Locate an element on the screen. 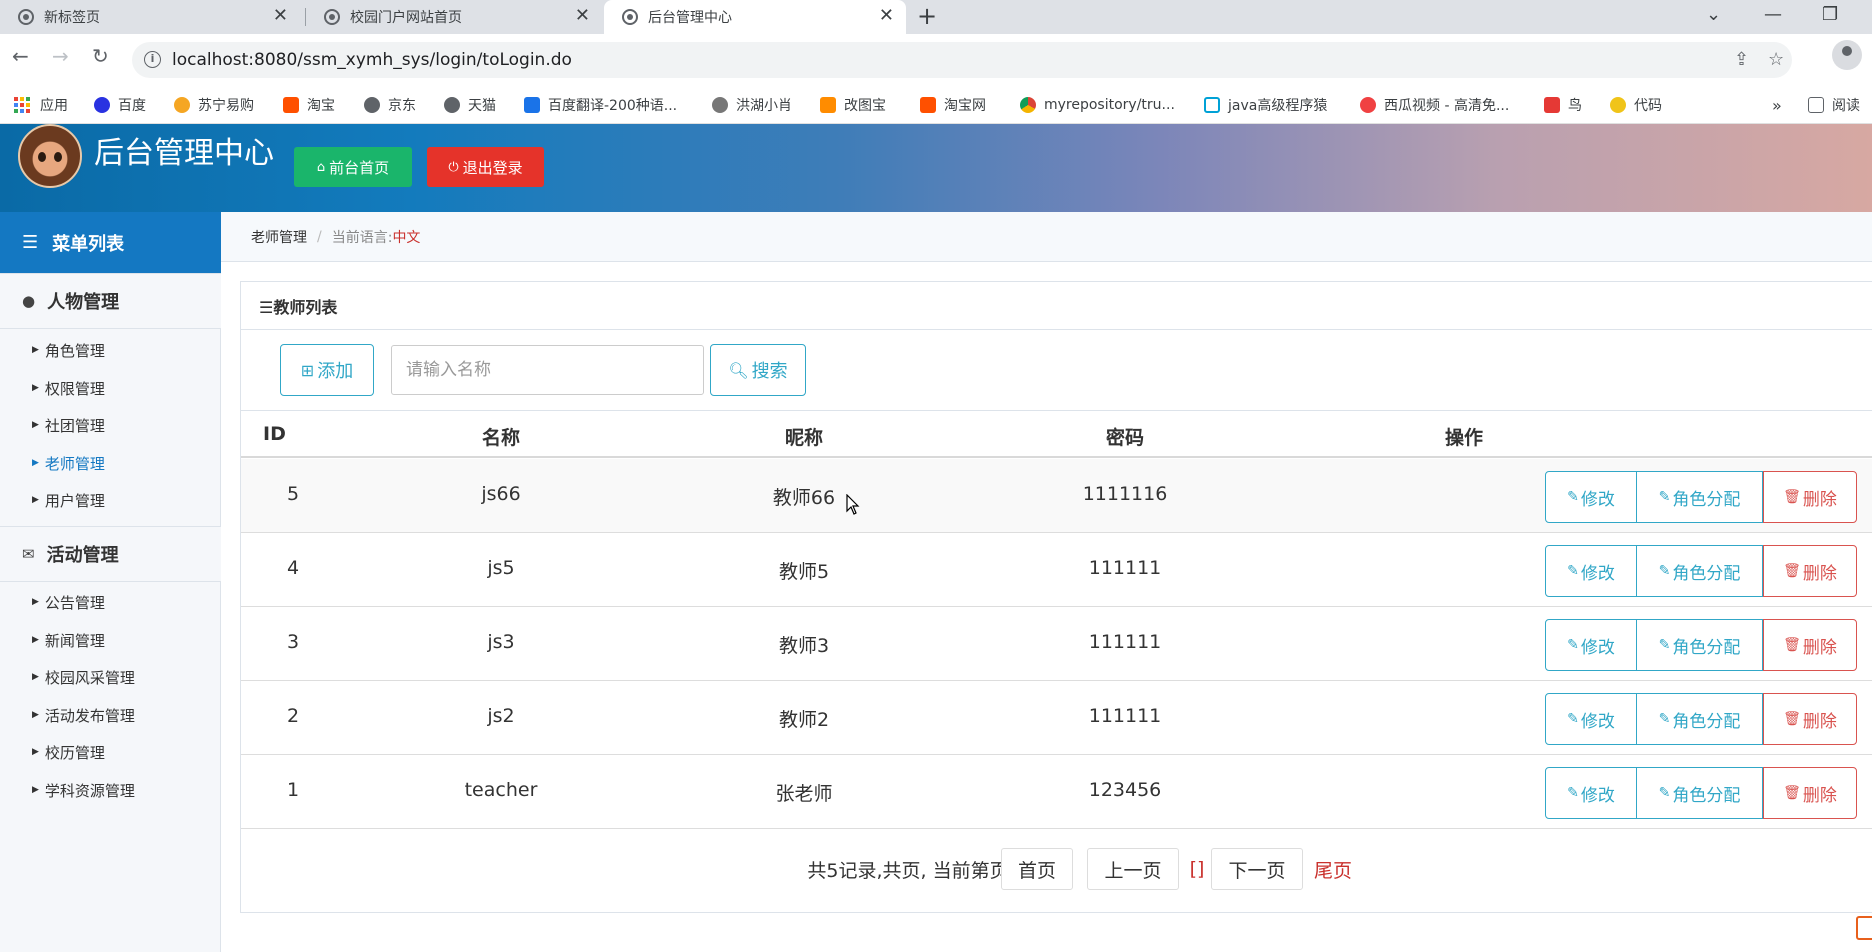 This screenshot has width=1872, height=952. back-arrow-icon: ← is located at coordinates (20, 56).